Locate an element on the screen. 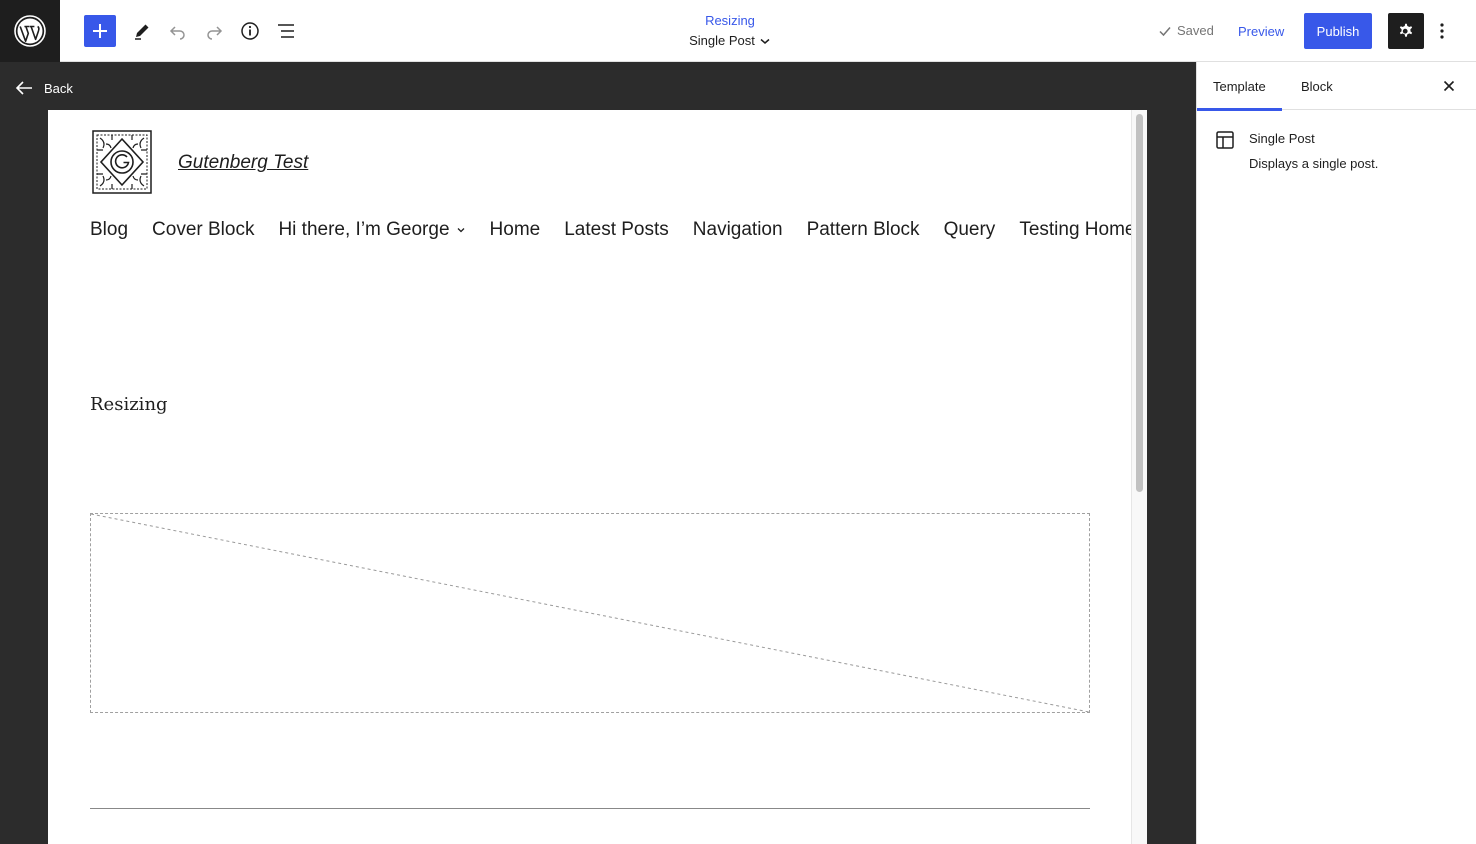 This screenshot has width=1476, height=844. nav-item-navigation: Navigation is located at coordinates (738, 230).